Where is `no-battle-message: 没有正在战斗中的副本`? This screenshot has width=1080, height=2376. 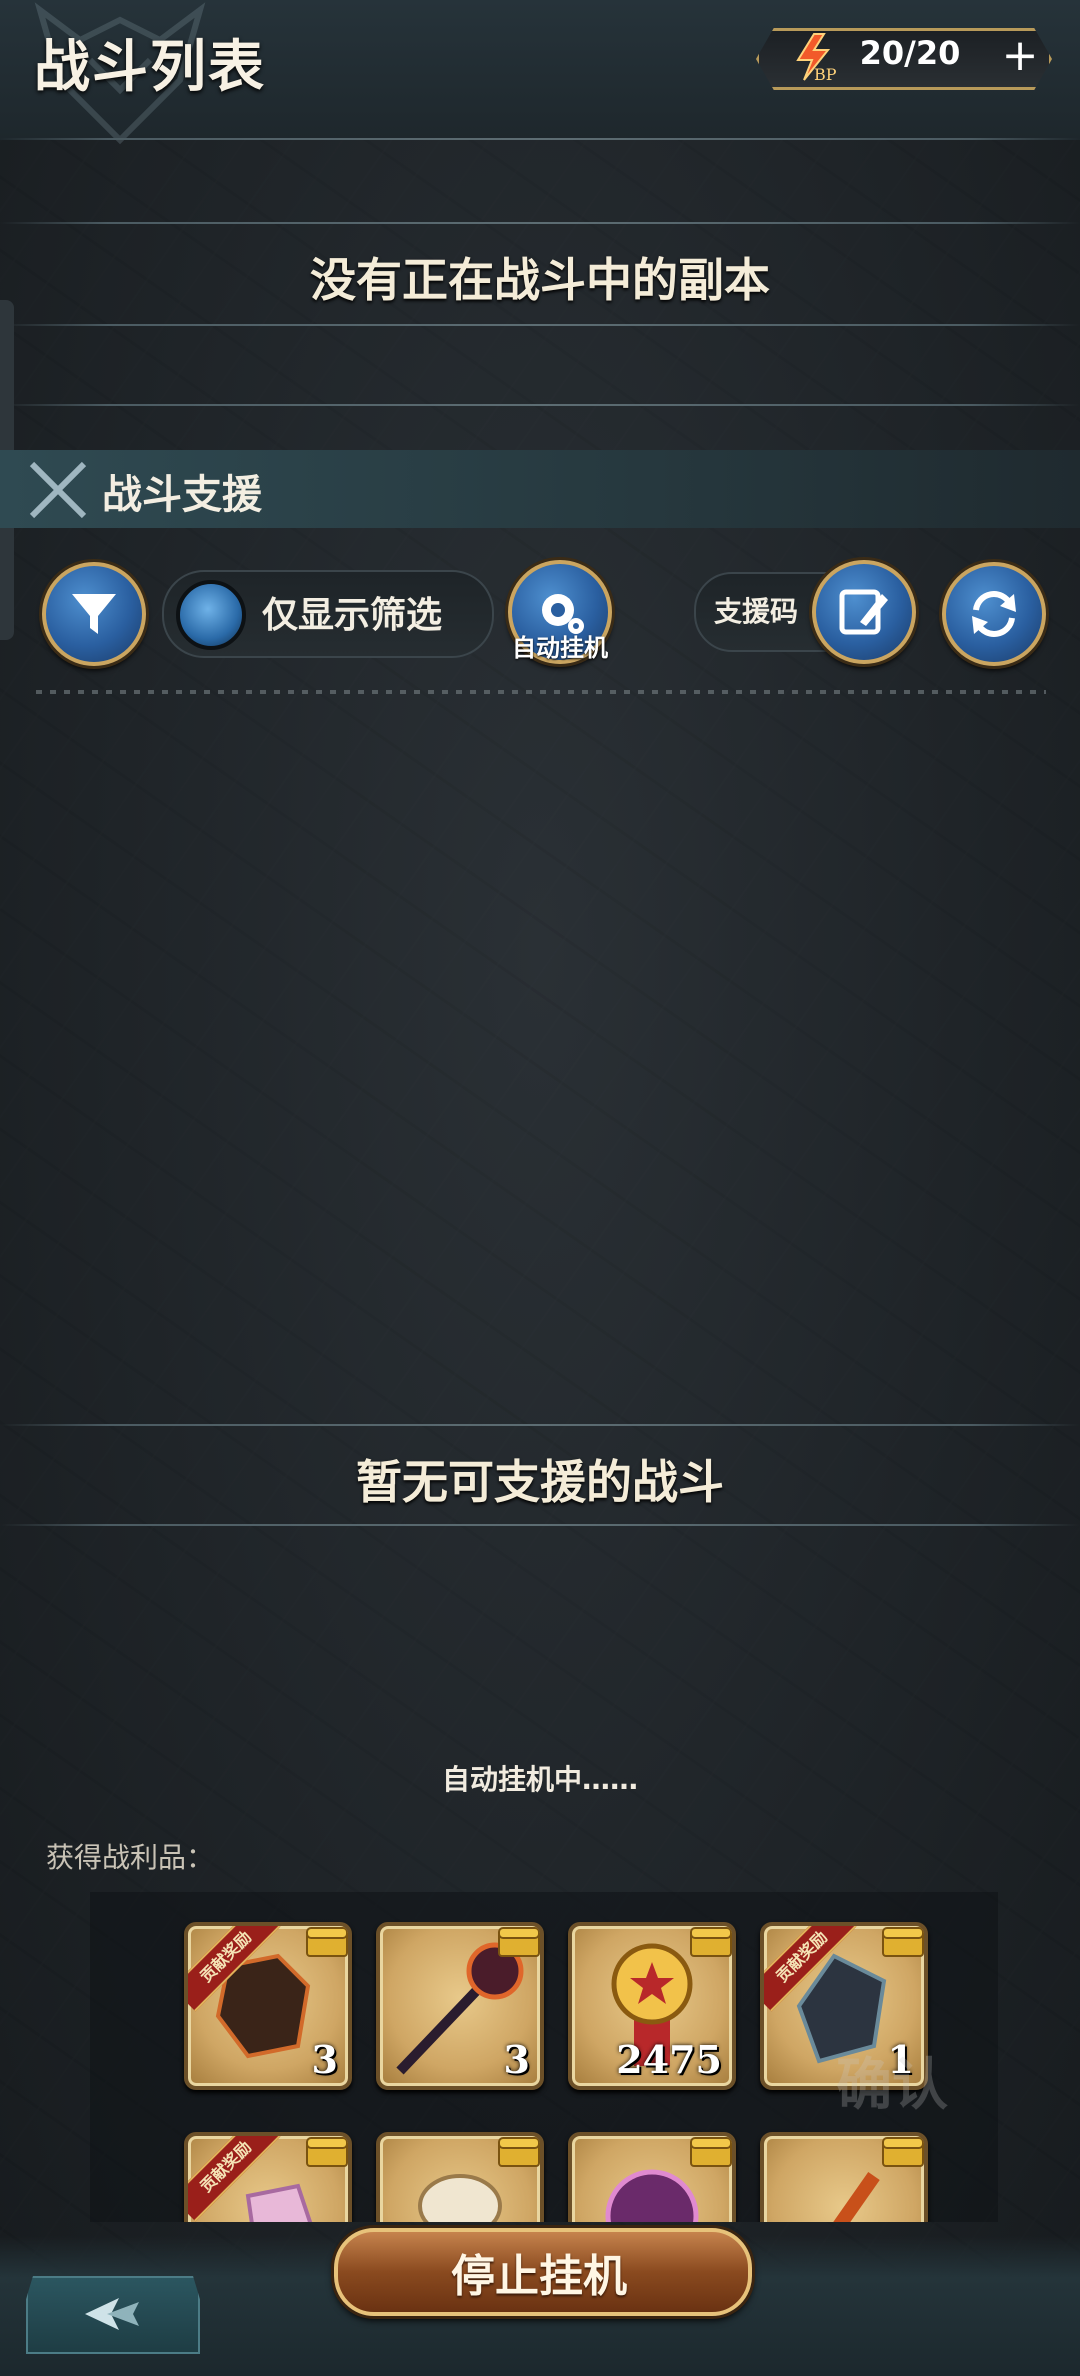
no-battle-message: 没有正在战斗中的副本 is located at coordinates (540, 280).